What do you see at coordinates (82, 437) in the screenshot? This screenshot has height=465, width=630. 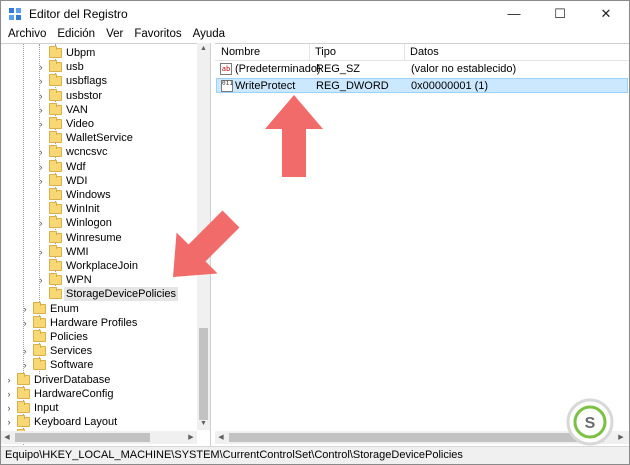 I see `tree-hscroll-thumb` at bounding box center [82, 437].